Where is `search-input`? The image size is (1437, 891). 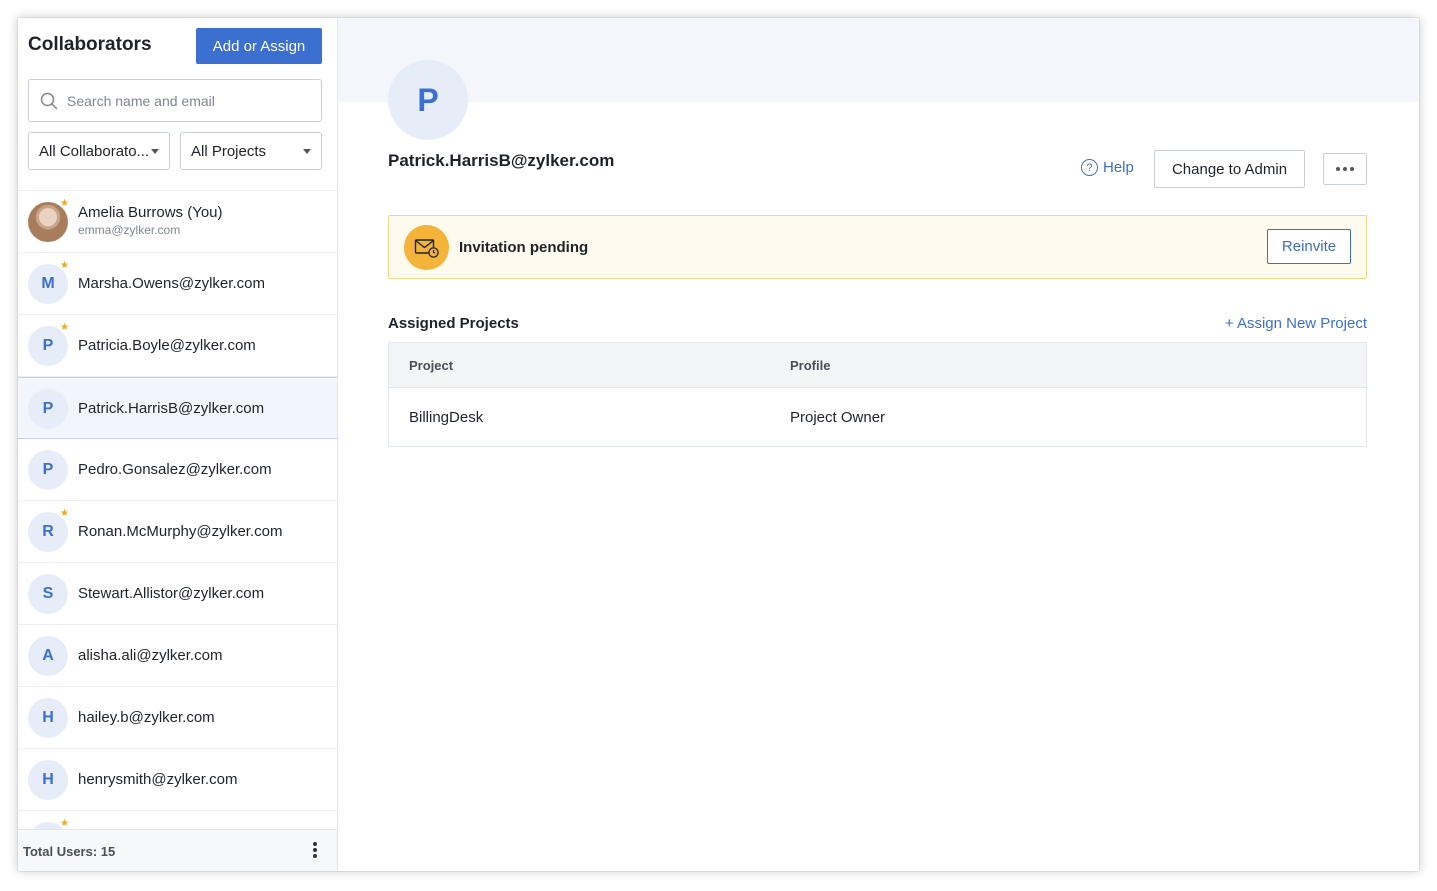 search-input is located at coordinates (187, 101).